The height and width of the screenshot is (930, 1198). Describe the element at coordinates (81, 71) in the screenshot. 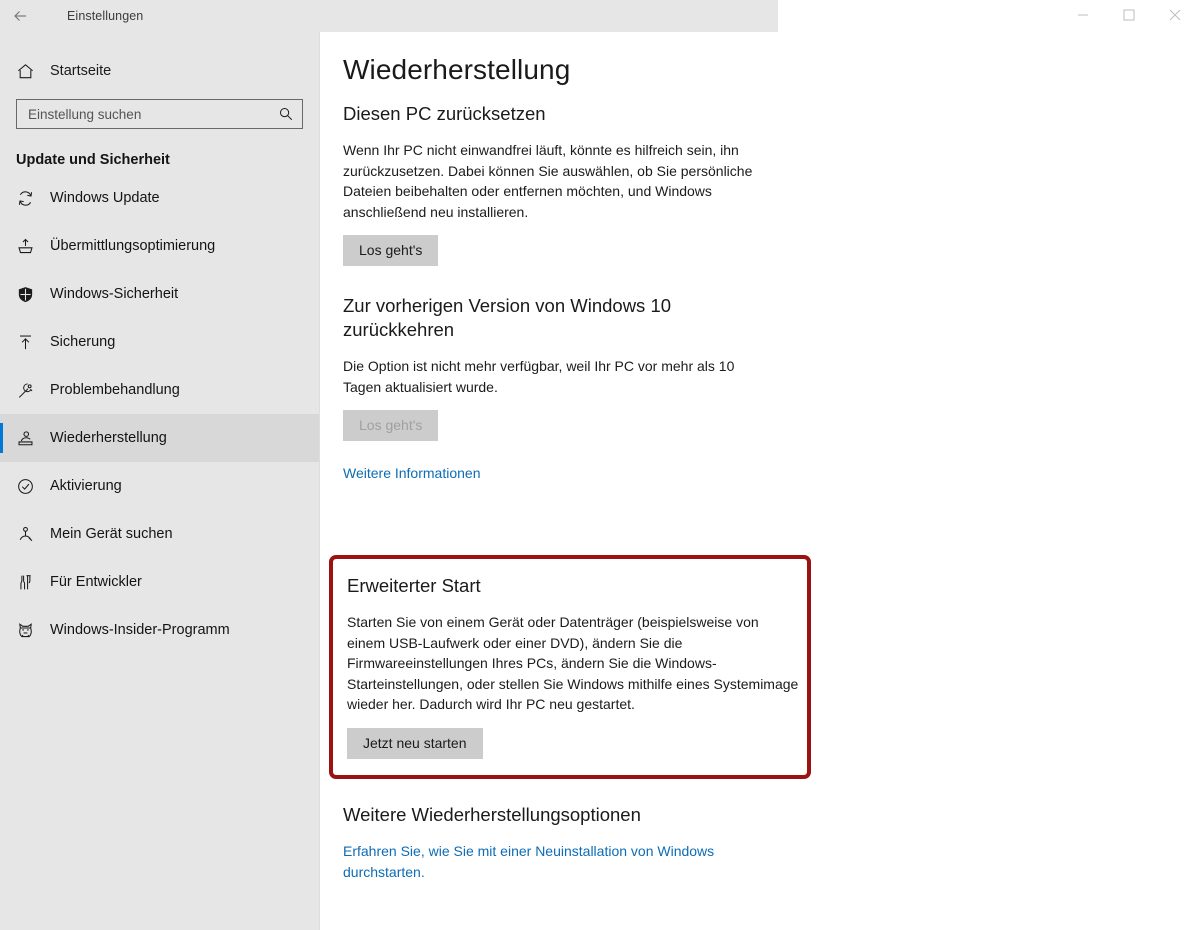

I see `sidebar-item-home-label: Startseite` at that location.